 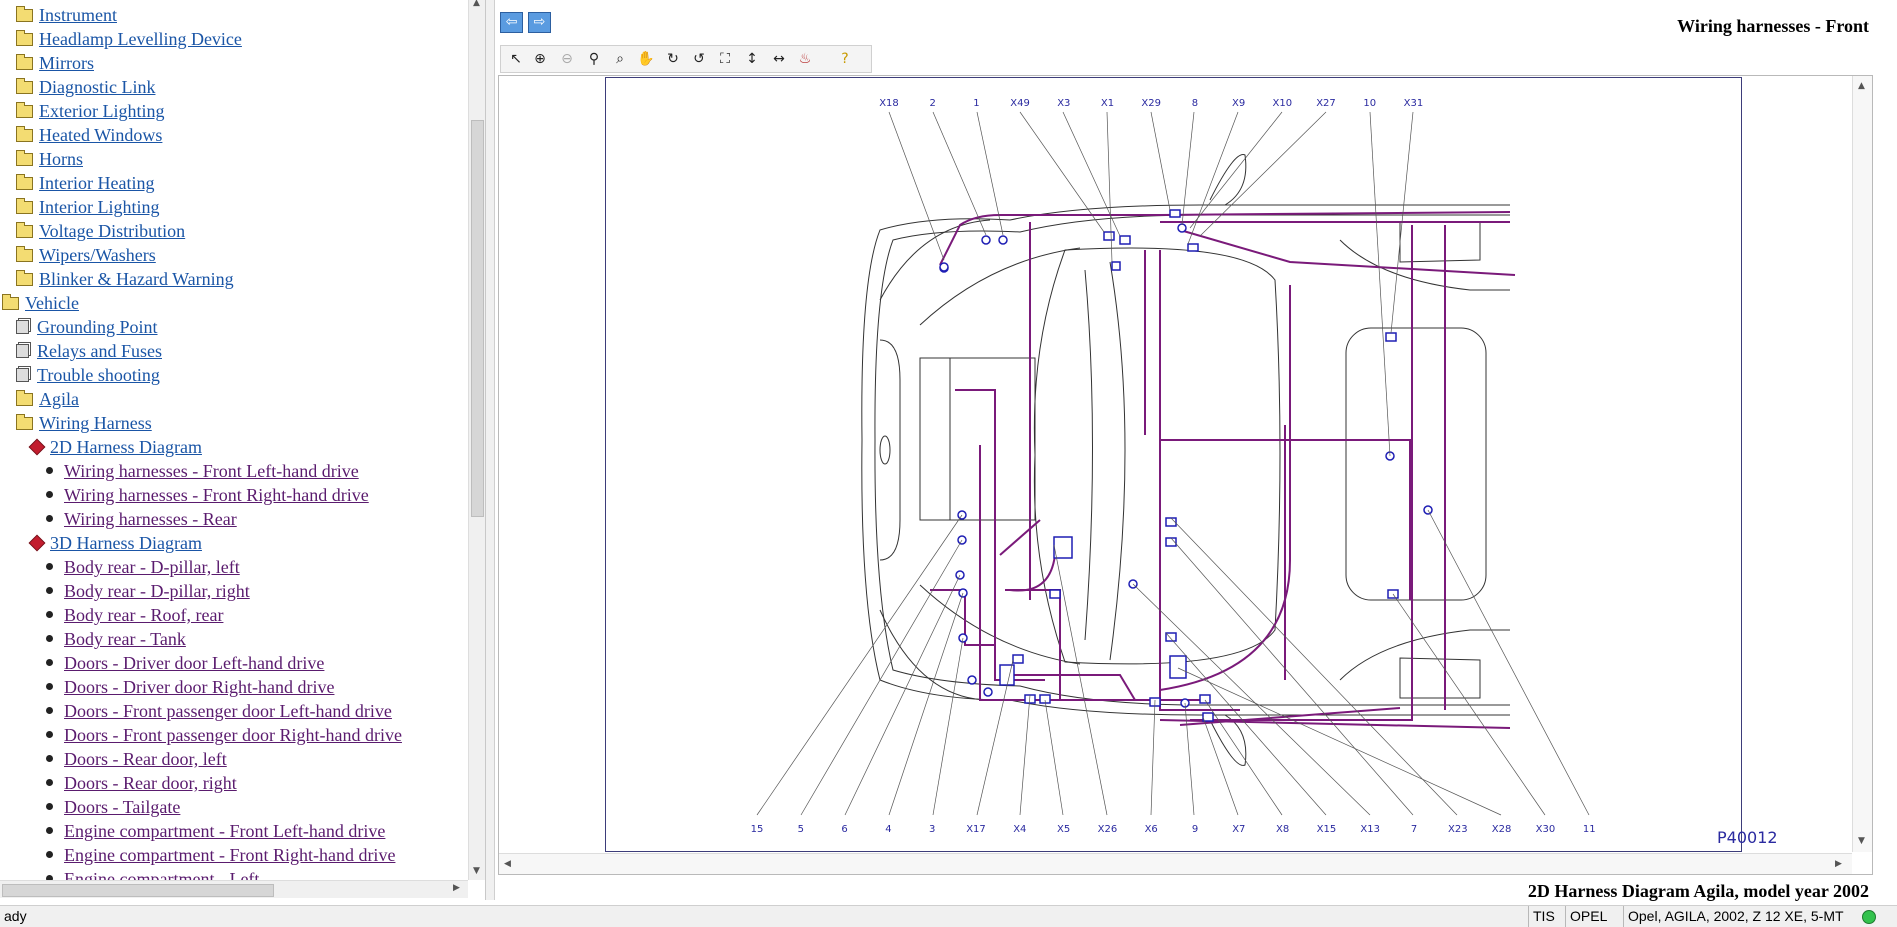 What do you see at coordinates (1238, 103) in the screenshot?
I see `connector-label: X9` at bounding box center [1238, 103].